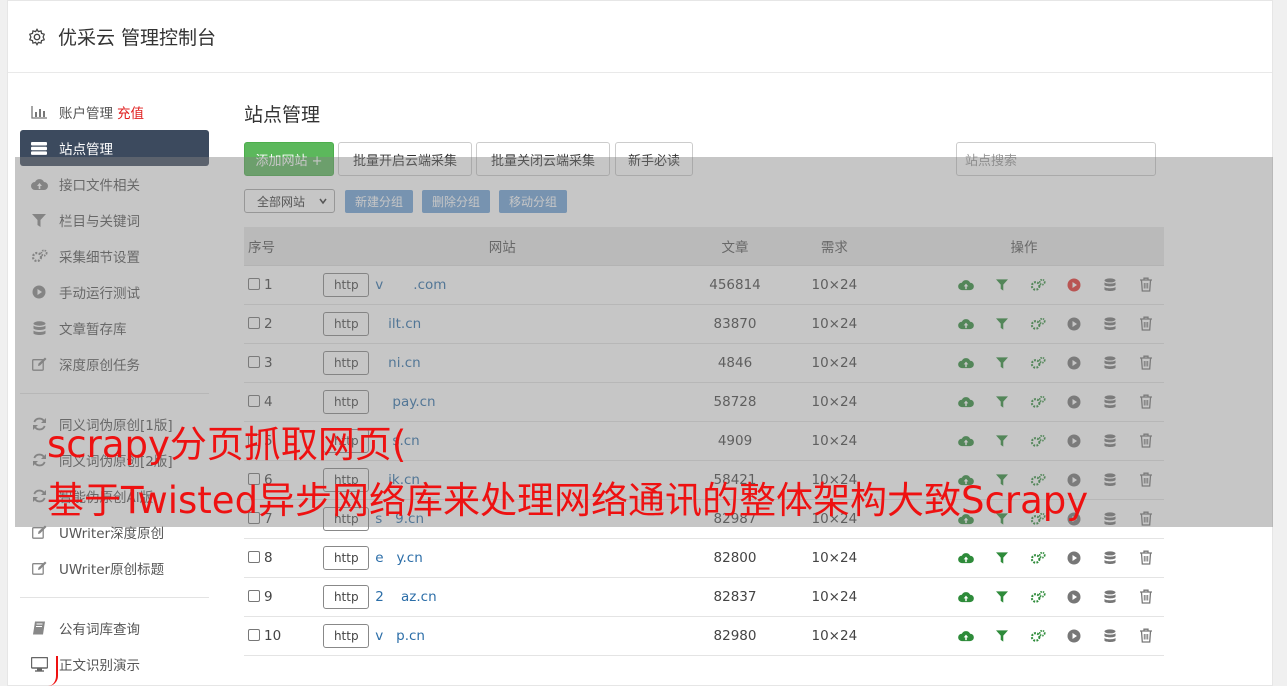 Image resolution: width=1287 pixels, height=686 pixels. I want to click on row-number-cell: 9, so click(282, 597).